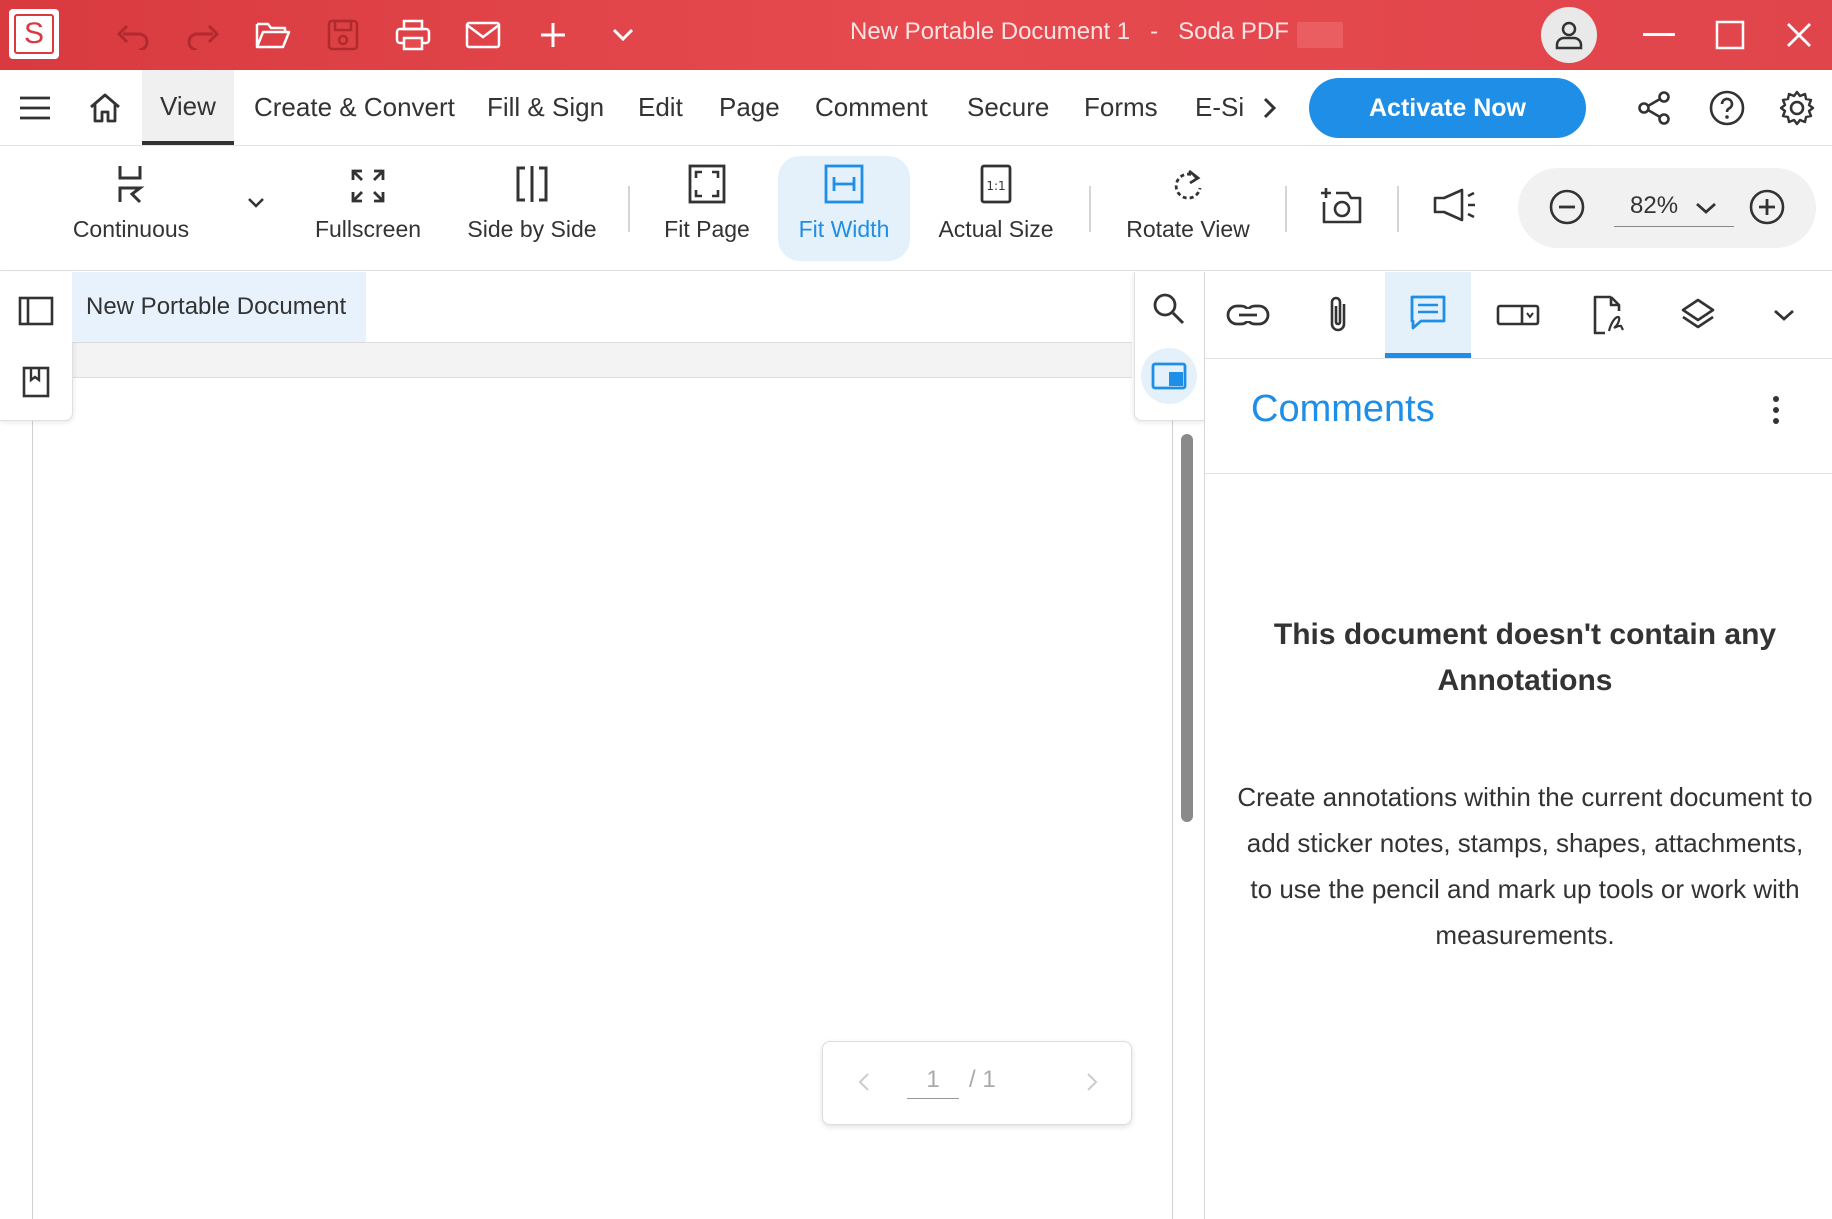  What do you see at coordinates (623, 35) in the screenshot?
I see `customize-chevron-down-icon` at bounding box center [623, 35].